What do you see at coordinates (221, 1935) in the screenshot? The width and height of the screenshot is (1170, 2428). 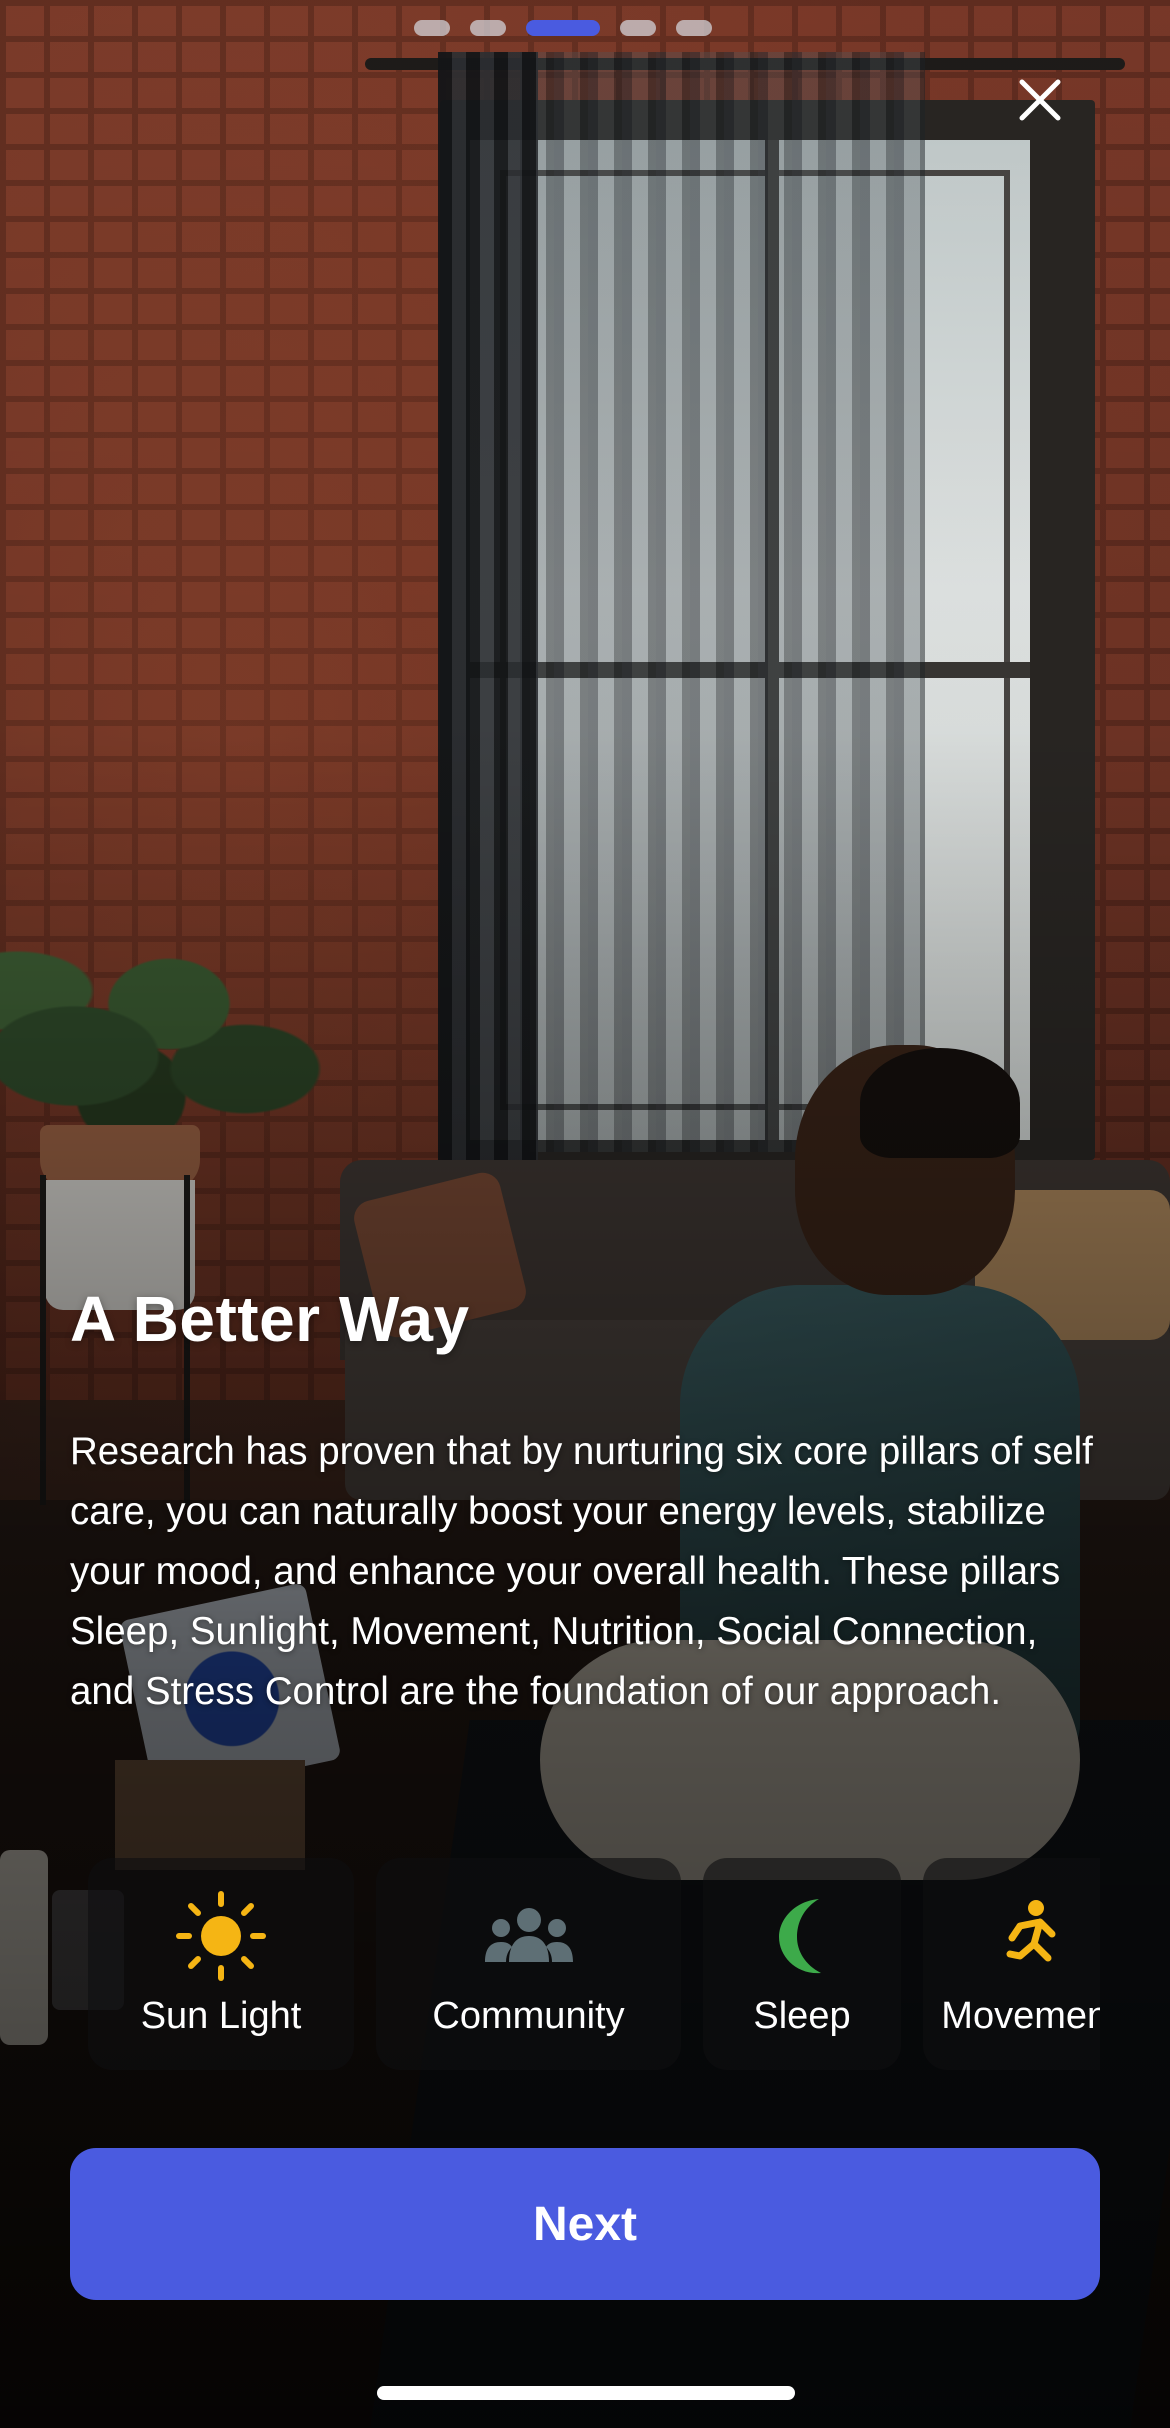 I see `sun-icon` at bounding box center [221, 1935].